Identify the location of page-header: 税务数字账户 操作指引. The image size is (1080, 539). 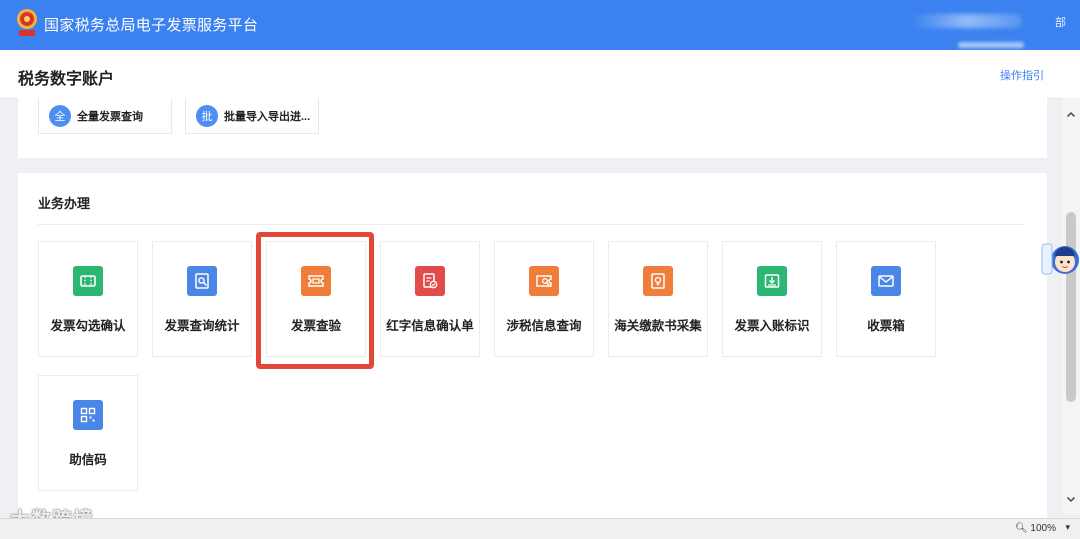
(540, 74).